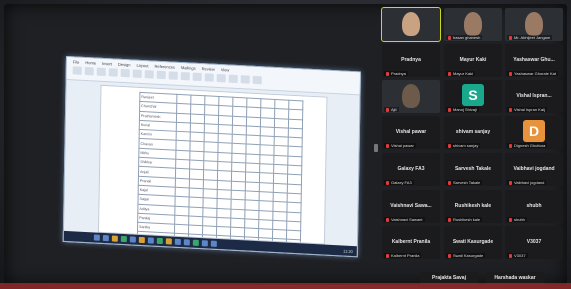 The image size is (571, 289). What do you see at coordinates (225, 69) in the screenshot?
I see `ribbon-tab: View` at bounding box center [225, 69].